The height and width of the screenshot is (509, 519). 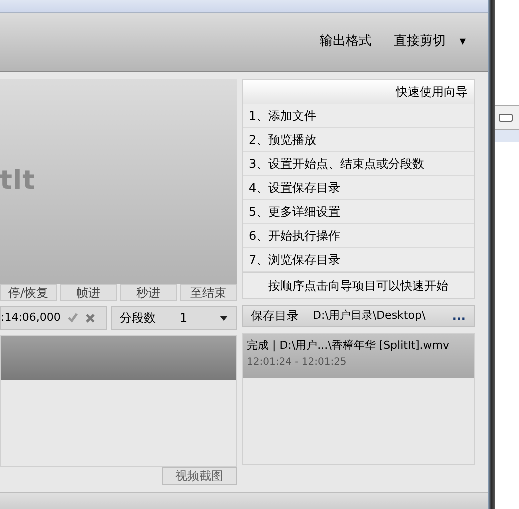 I want to click on guide-item: 1、添加文件, so click(x=358, y=116).